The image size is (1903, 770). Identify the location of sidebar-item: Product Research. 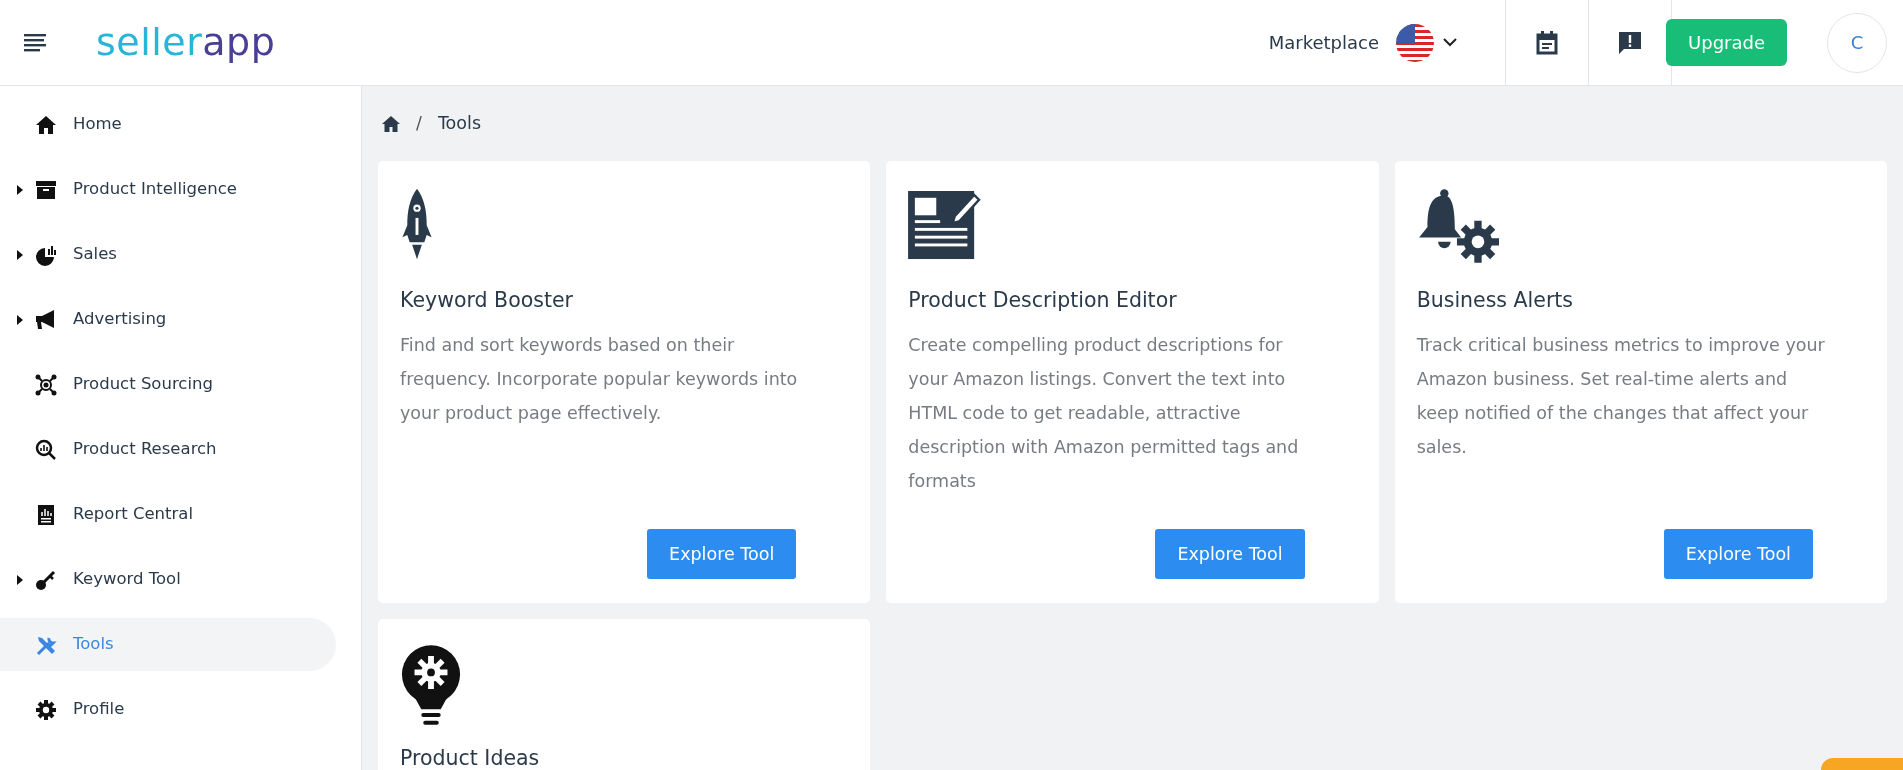
(168, 449).